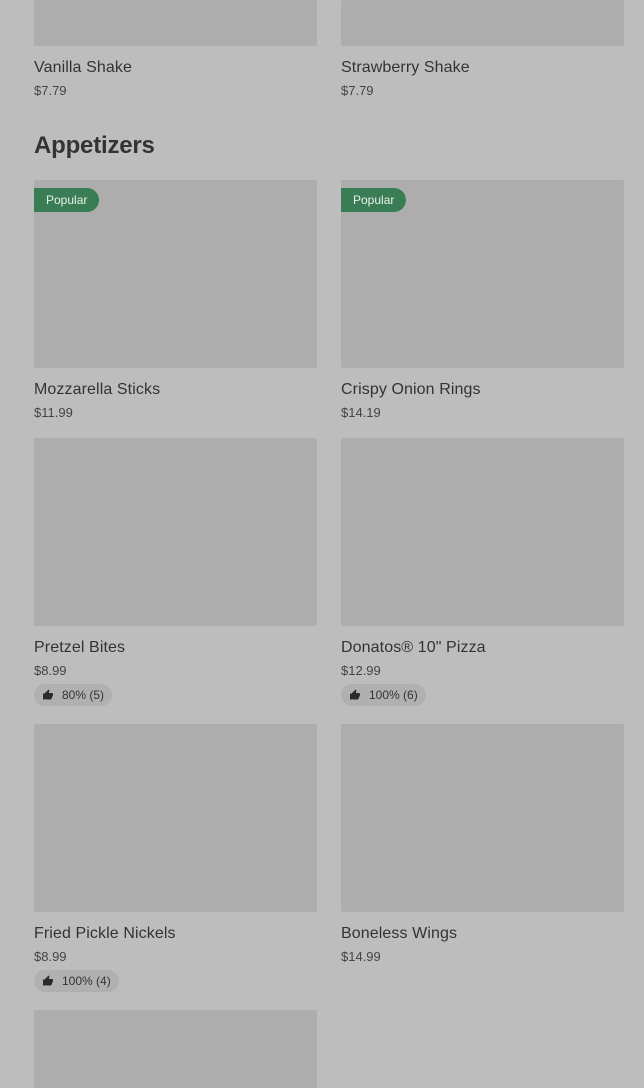  Describe the element at coordinates (175, 49) in the screenshot. I see `menu-item-card: Vanilla Shake $7.79` at that location.